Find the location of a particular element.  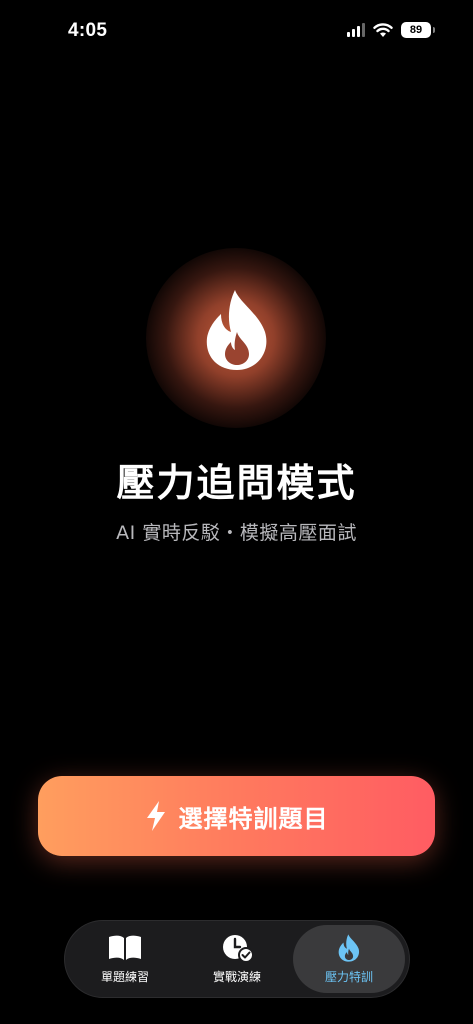

tab-label: 單題練習 is located at coordinates (124, 977).